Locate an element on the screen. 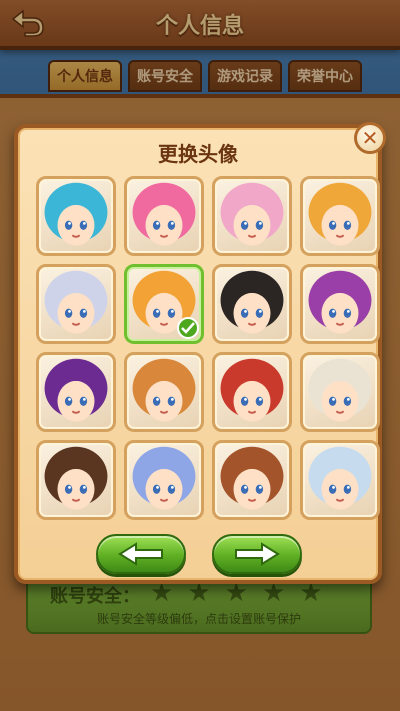 Image resolution: width=400 pixels, height=711 pixels. arrow-right-icon is located at coordinates (257, 554).